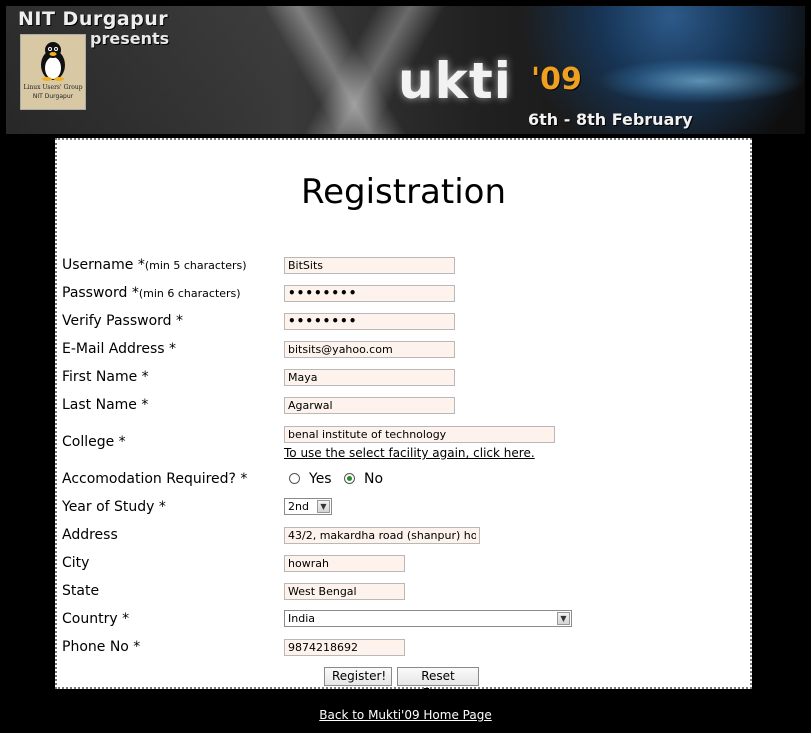 The height and width of the screenshot is (733, 811). I want to click on year-of-study-select: 2nd ▼, so click(308, 506).